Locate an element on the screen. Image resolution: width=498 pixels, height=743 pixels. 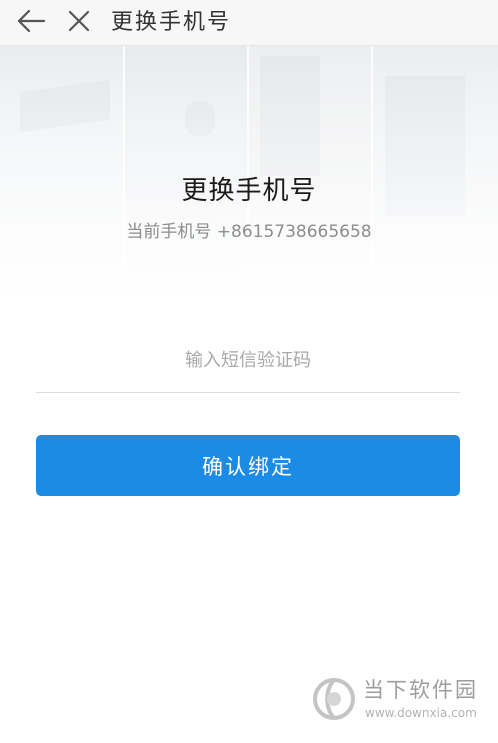
watermark-logo-icon is located at coordinates (334, 699).